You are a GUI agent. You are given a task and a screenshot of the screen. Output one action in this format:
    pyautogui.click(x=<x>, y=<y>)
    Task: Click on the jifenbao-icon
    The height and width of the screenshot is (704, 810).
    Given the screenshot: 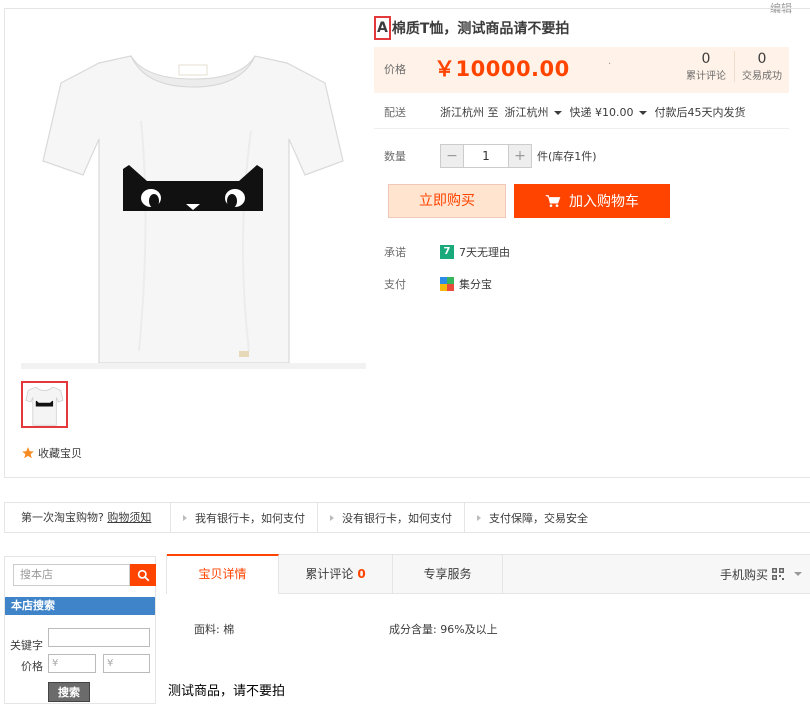 What is the action you would take?
    pyautogui.click(x=447, y=284)
    